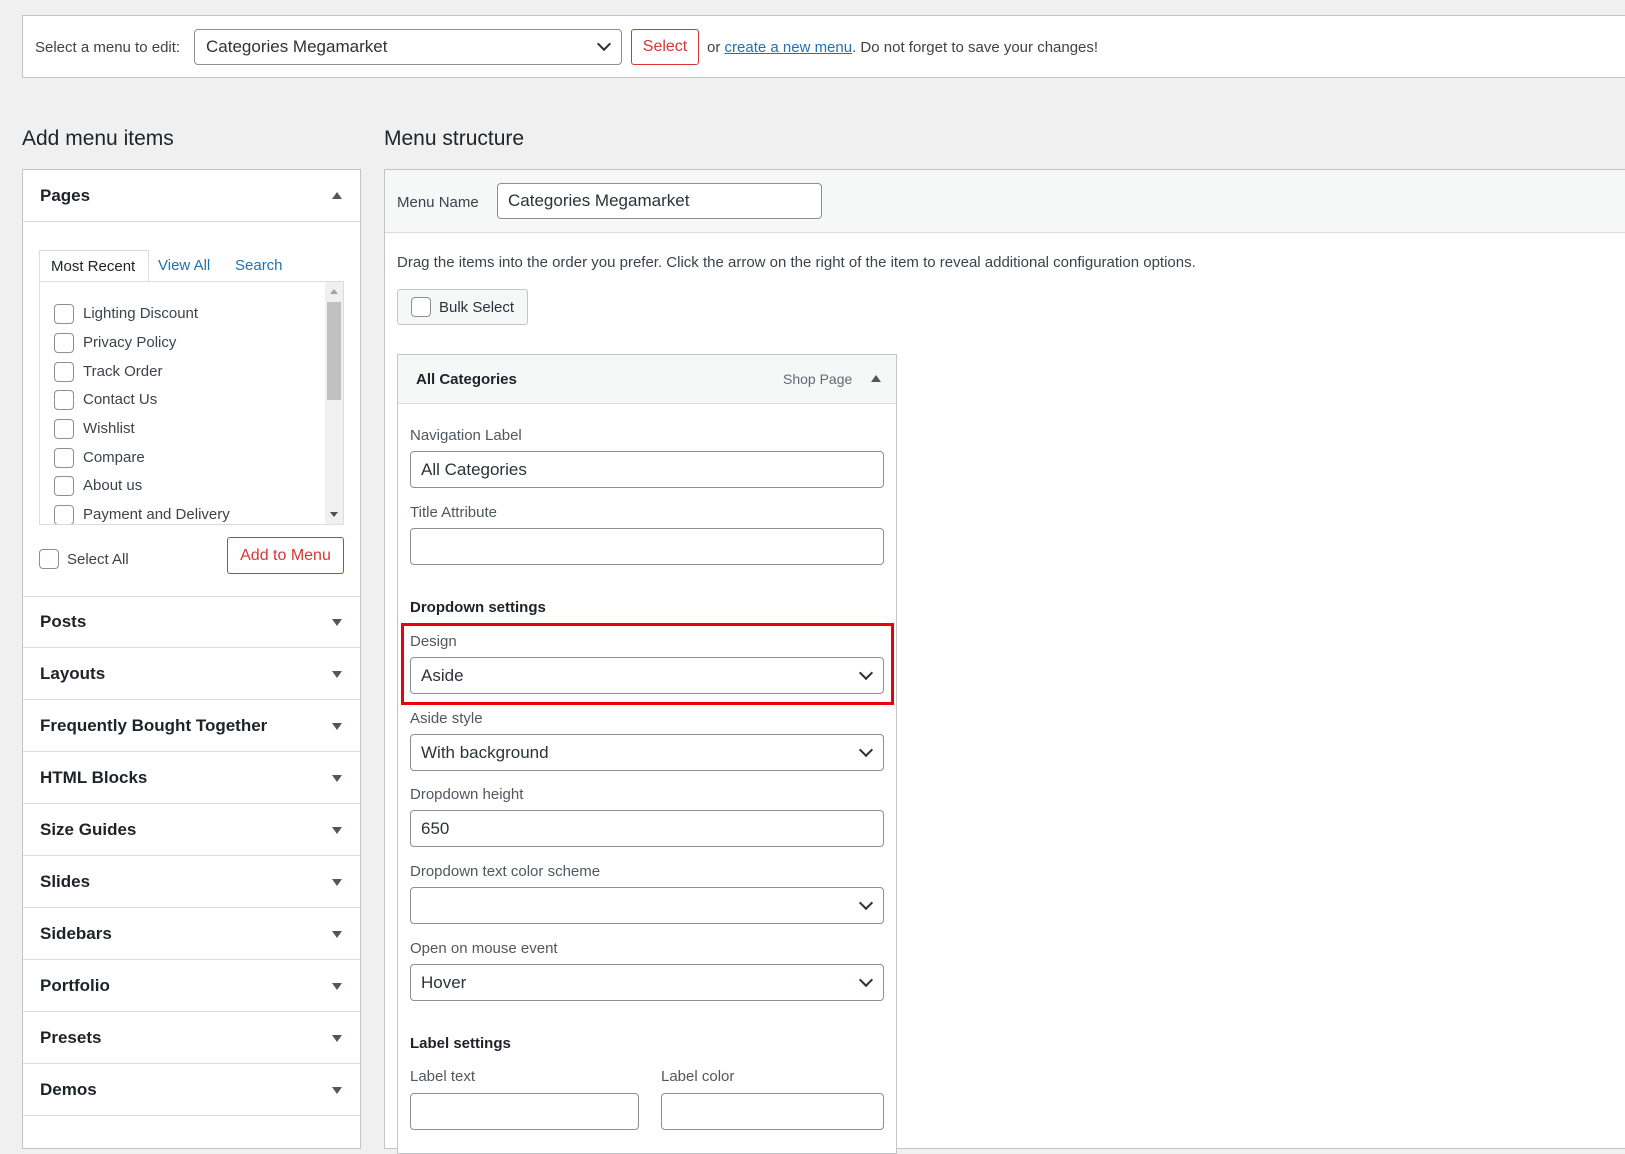 This screenshot has height=1154, width=1625. What do you see at coordinates (698, 1076) in the screenshot?
I see `label-color-label: Label color` at bounding box center [698, 1076].